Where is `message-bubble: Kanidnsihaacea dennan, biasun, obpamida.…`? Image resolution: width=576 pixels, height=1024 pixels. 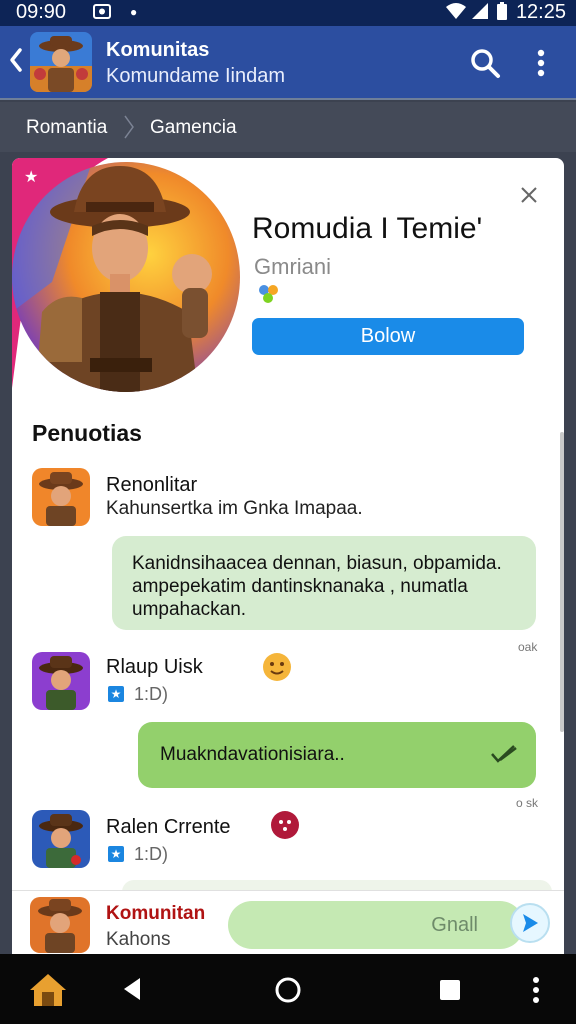
message-bubble: Kanidnsihaacea dennan, biasun, obpamida.… is located at coordinates (324, 583).